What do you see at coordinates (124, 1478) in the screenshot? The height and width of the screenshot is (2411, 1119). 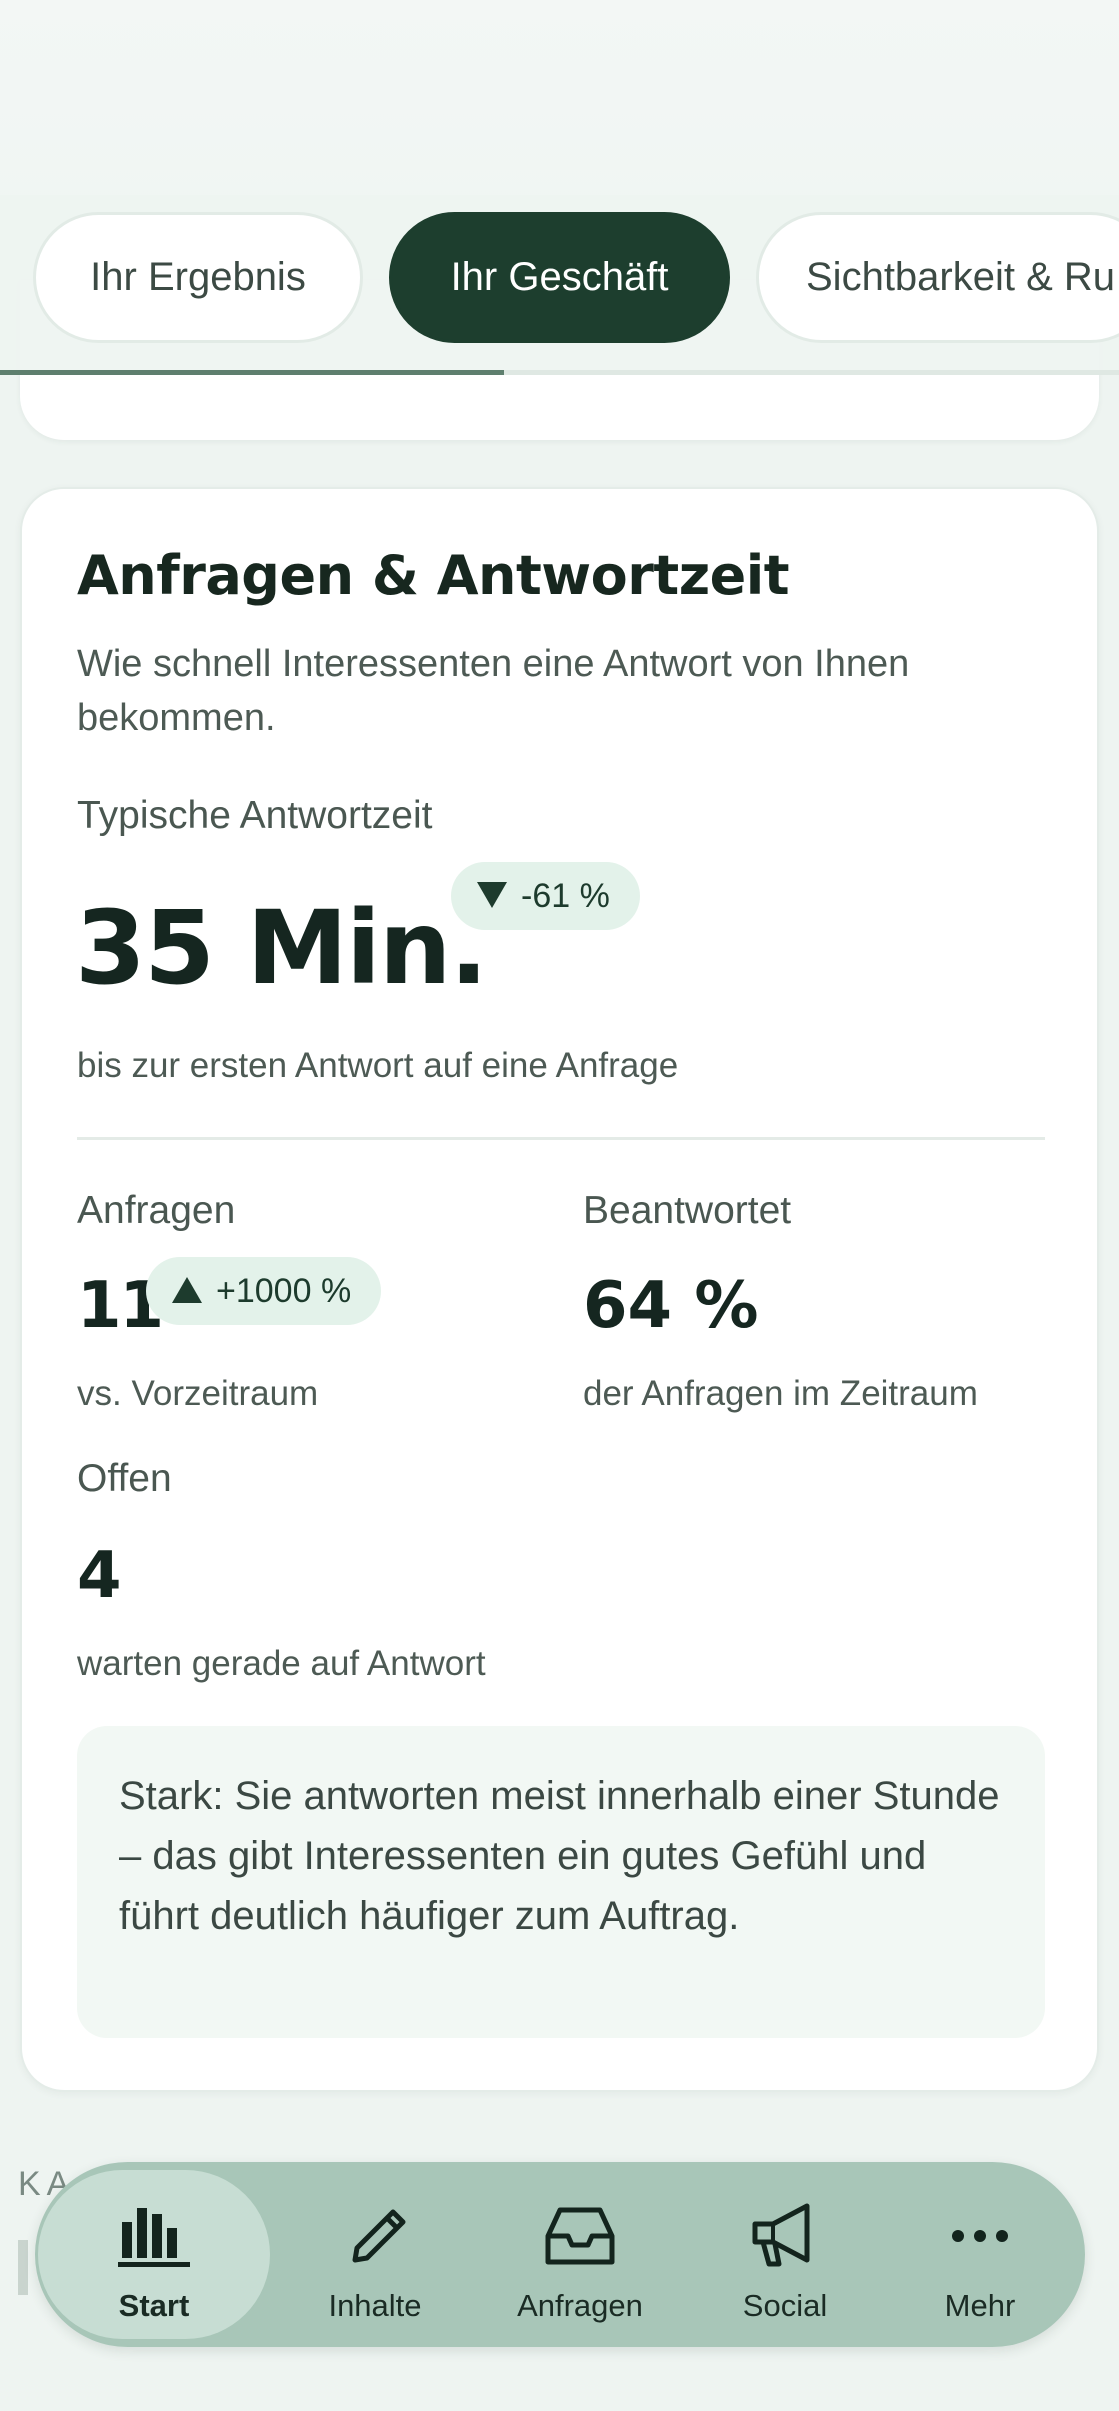 I see `open-label: Offen` at bounding box center [124, 1478].